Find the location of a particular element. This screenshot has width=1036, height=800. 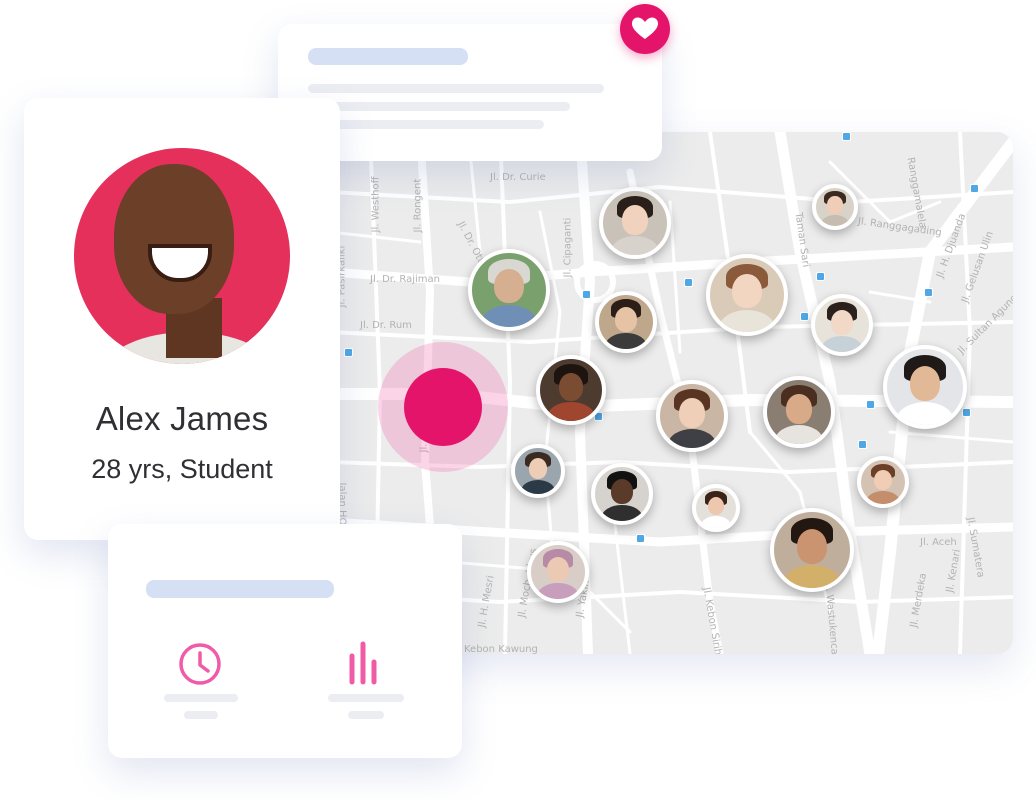

profile-name: Alex James is located at coordinates (182, 418).